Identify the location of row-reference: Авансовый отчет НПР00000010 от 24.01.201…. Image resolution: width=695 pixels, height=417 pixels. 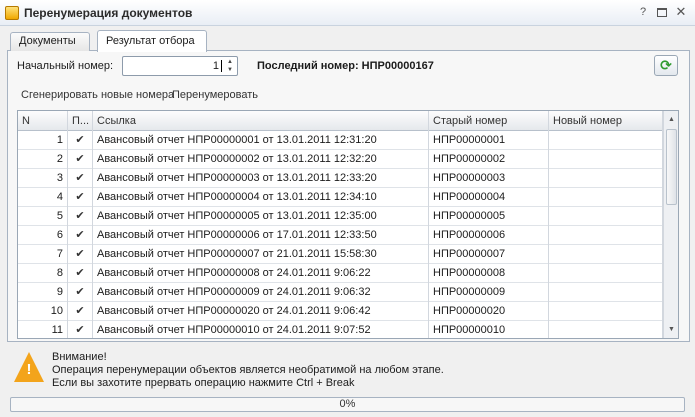
(261, 329).